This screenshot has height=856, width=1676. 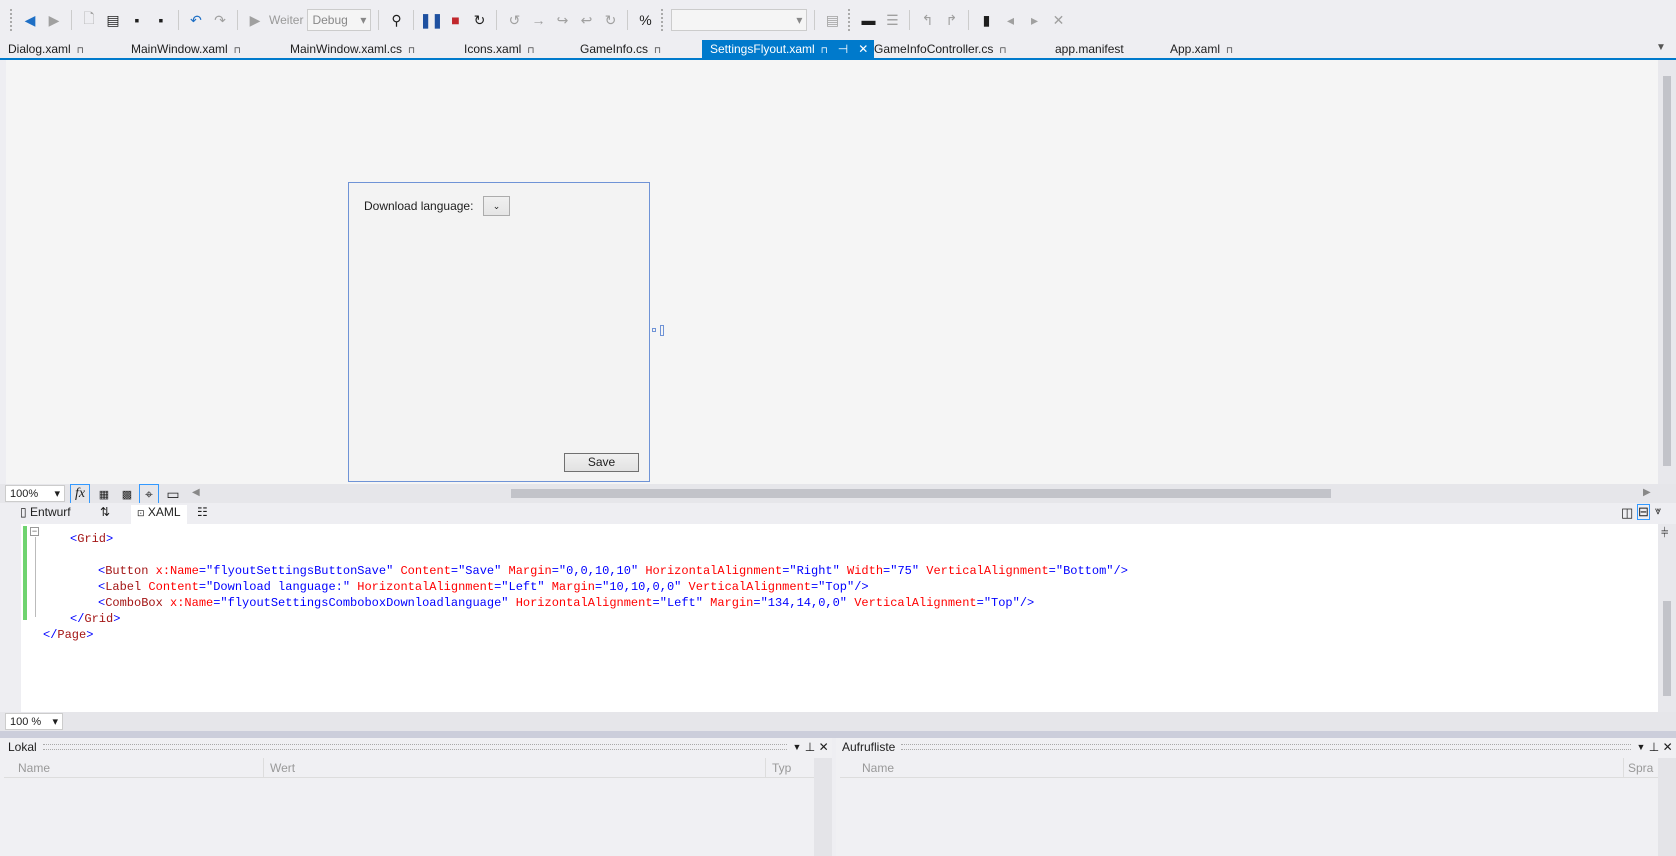 What do you see at coordinates (868, 20) in the screenshot?
I see `breakpoint-icon: ▬` at bounding box center [868, 20].